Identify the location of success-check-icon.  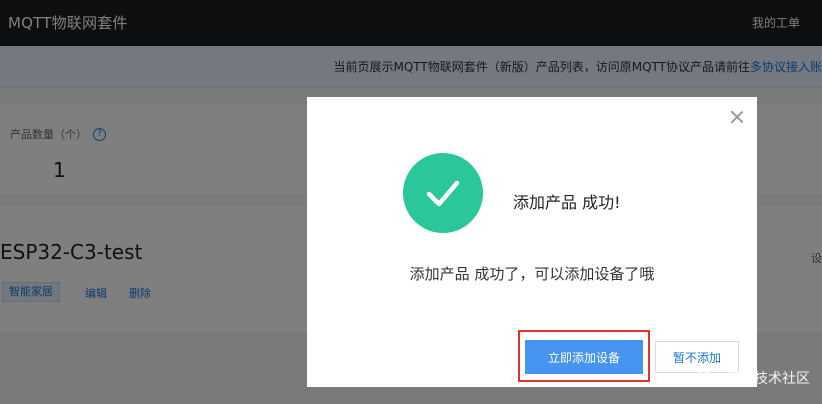
(443, 193).